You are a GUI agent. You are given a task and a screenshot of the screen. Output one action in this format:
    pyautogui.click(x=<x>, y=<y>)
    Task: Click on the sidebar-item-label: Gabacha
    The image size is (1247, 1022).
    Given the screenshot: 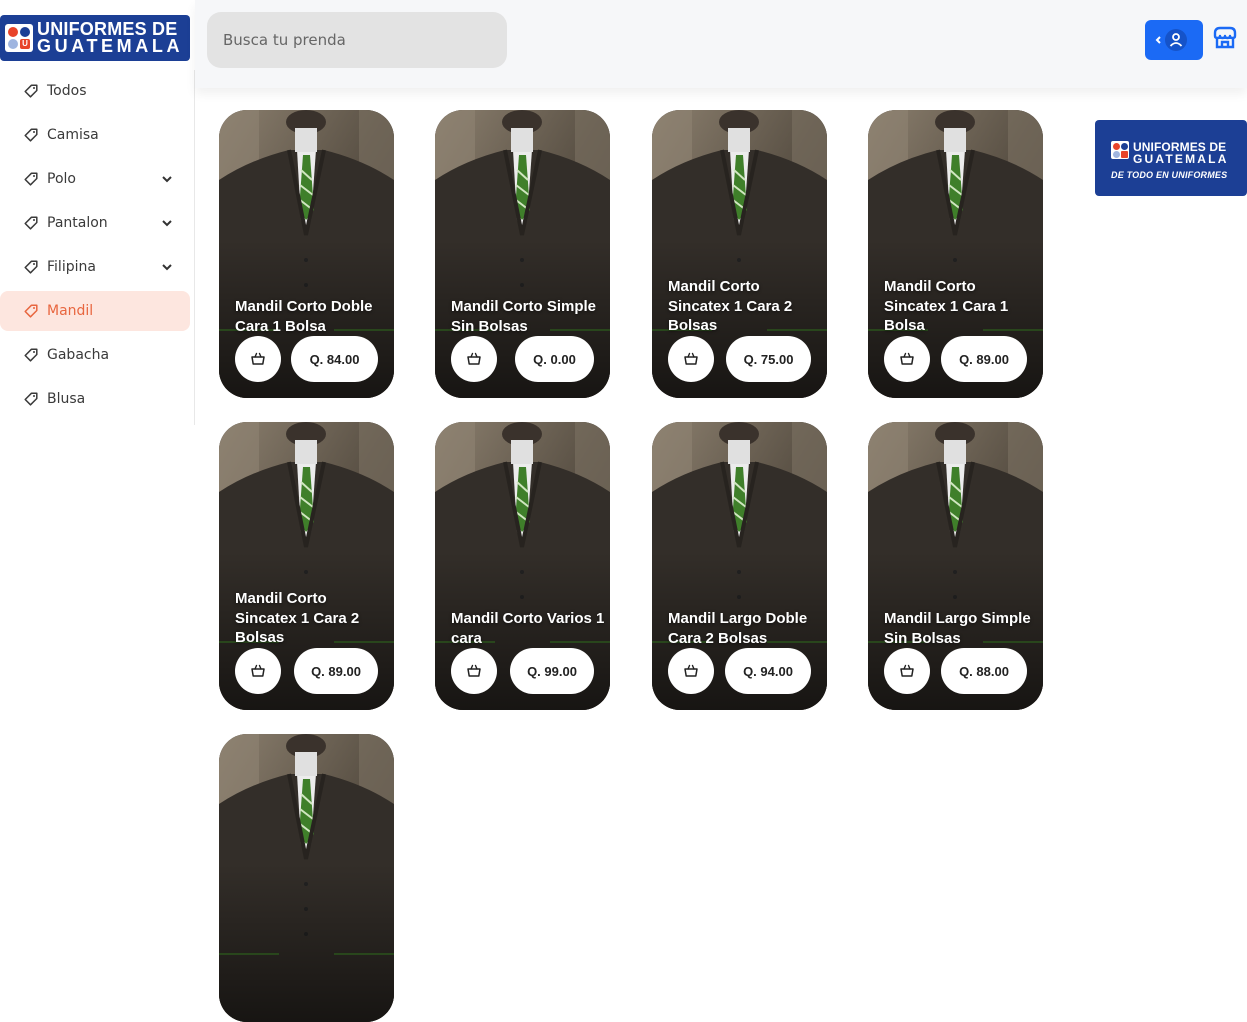 What is the action you would take?
    pyautogui.click(x=78, y=355)
    